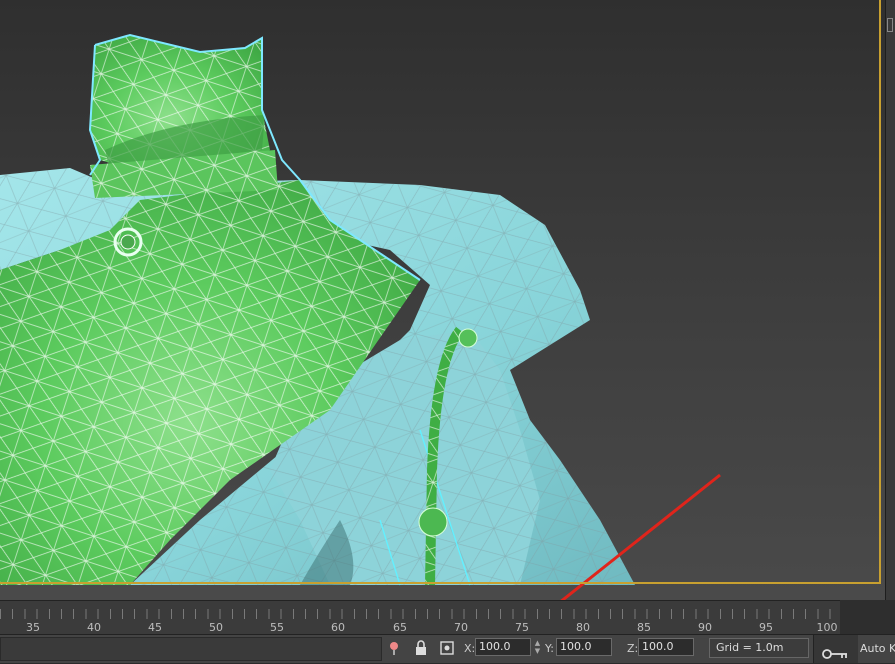 The height and width of the screenshot is (664, 895). I want to click on timeline-tick-label: 75, so click(522, 627).